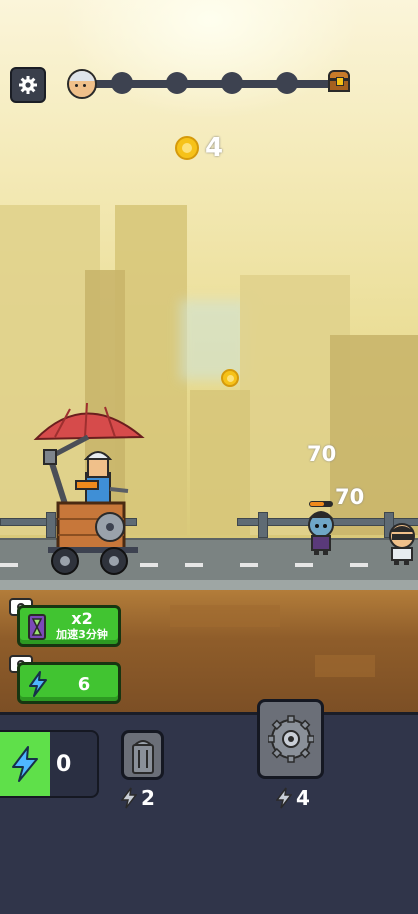 The height and width of the screenshot is (914, 418). I want to click on trash-can-cost-value: 2, so click(148, 798).